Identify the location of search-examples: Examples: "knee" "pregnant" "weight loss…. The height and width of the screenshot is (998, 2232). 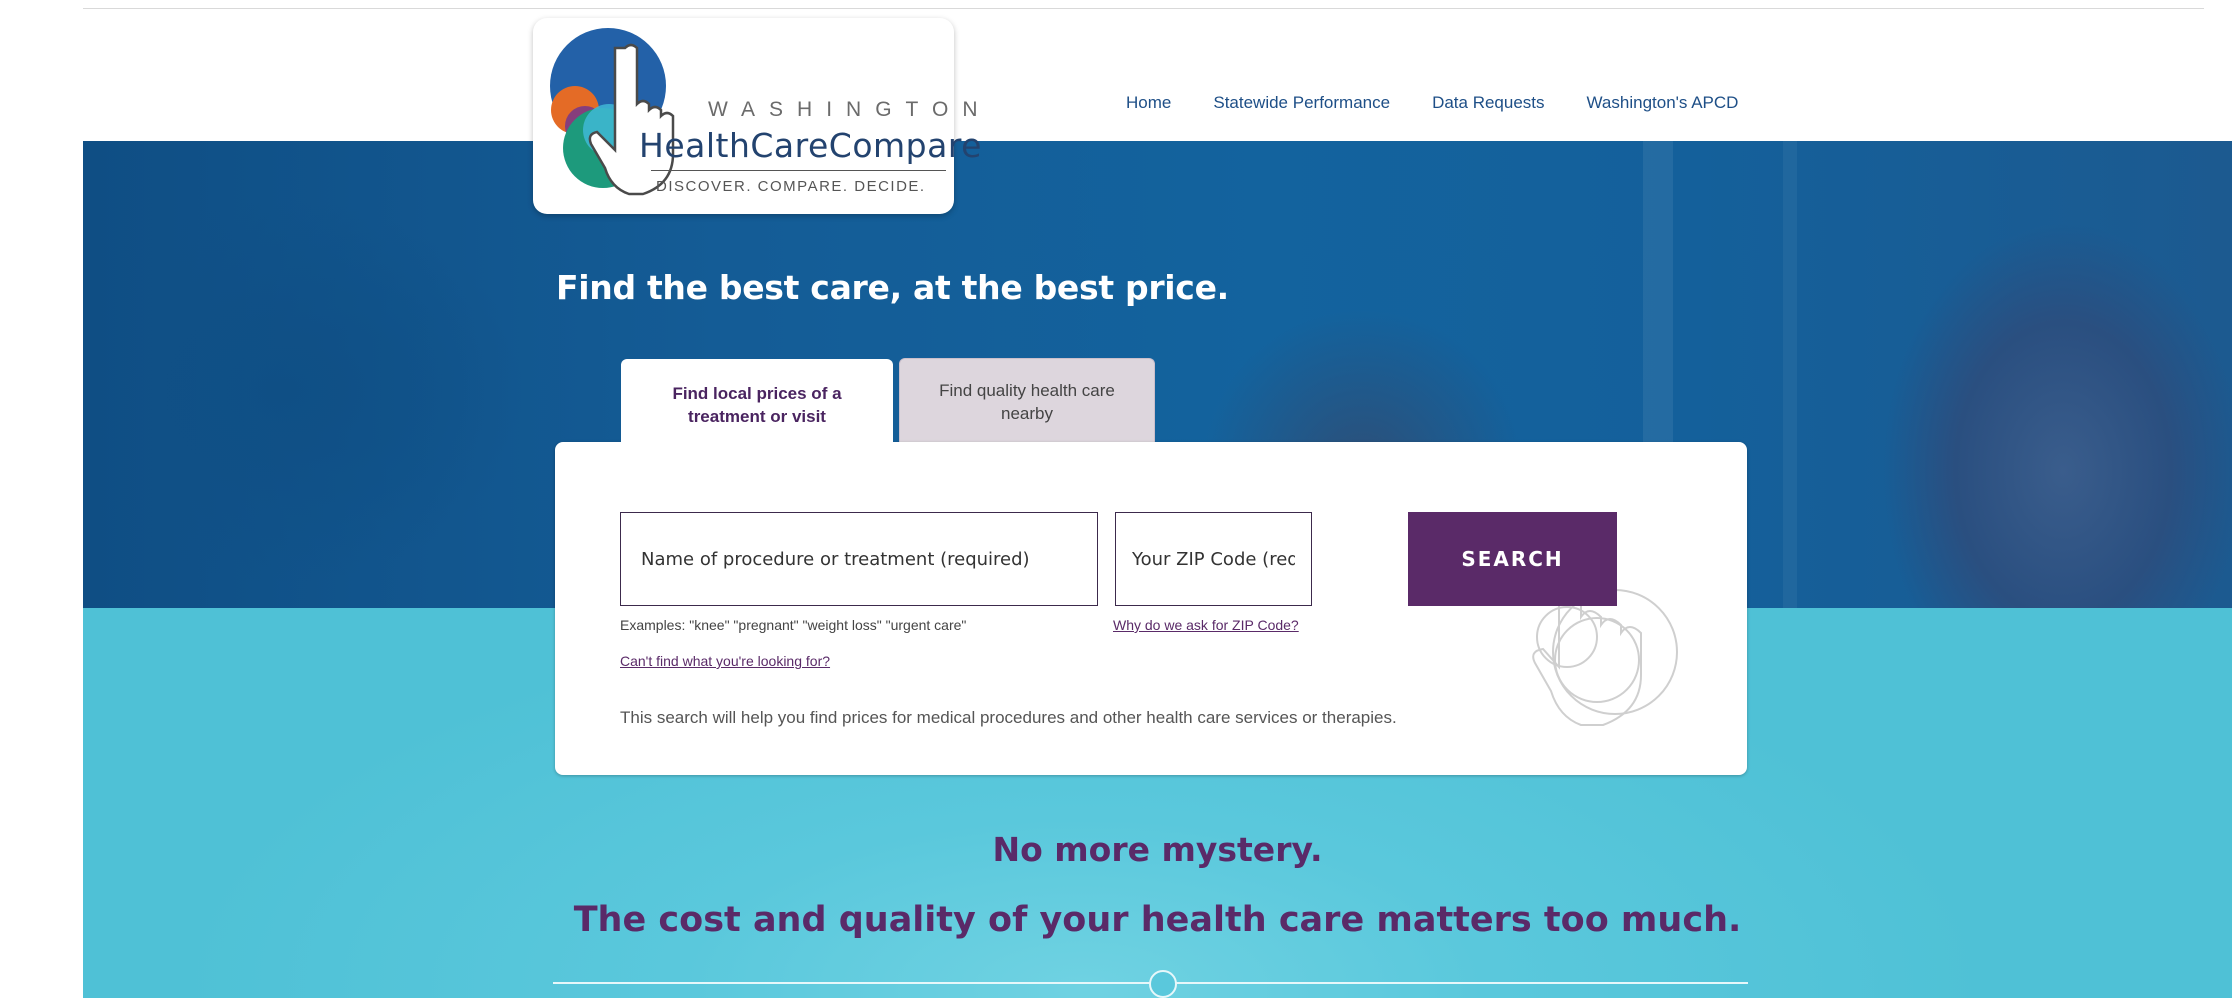
(793, 625).